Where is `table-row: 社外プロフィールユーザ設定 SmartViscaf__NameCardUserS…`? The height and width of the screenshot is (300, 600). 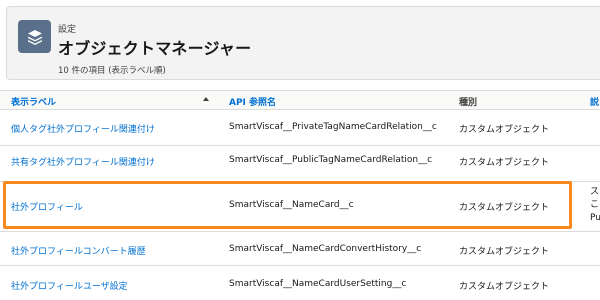
table-row: 社外プロフィールユーザ設定 SmartViscaf__NameCardUserS… is located at coordinates (300, 283).